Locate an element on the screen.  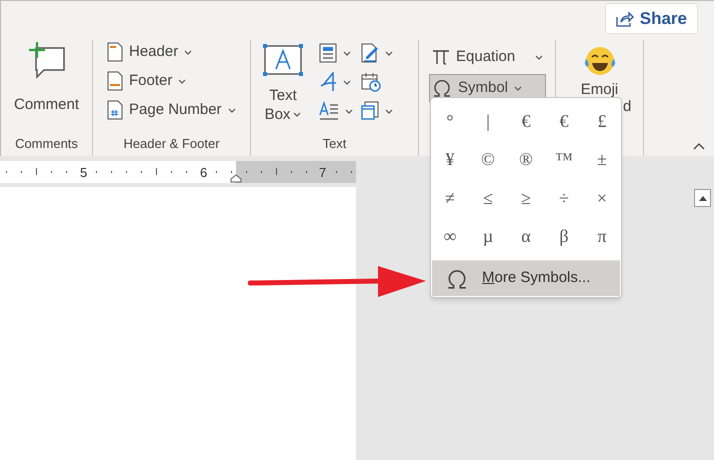
group-label: Header & Footer is located at coordinates (171, 144).